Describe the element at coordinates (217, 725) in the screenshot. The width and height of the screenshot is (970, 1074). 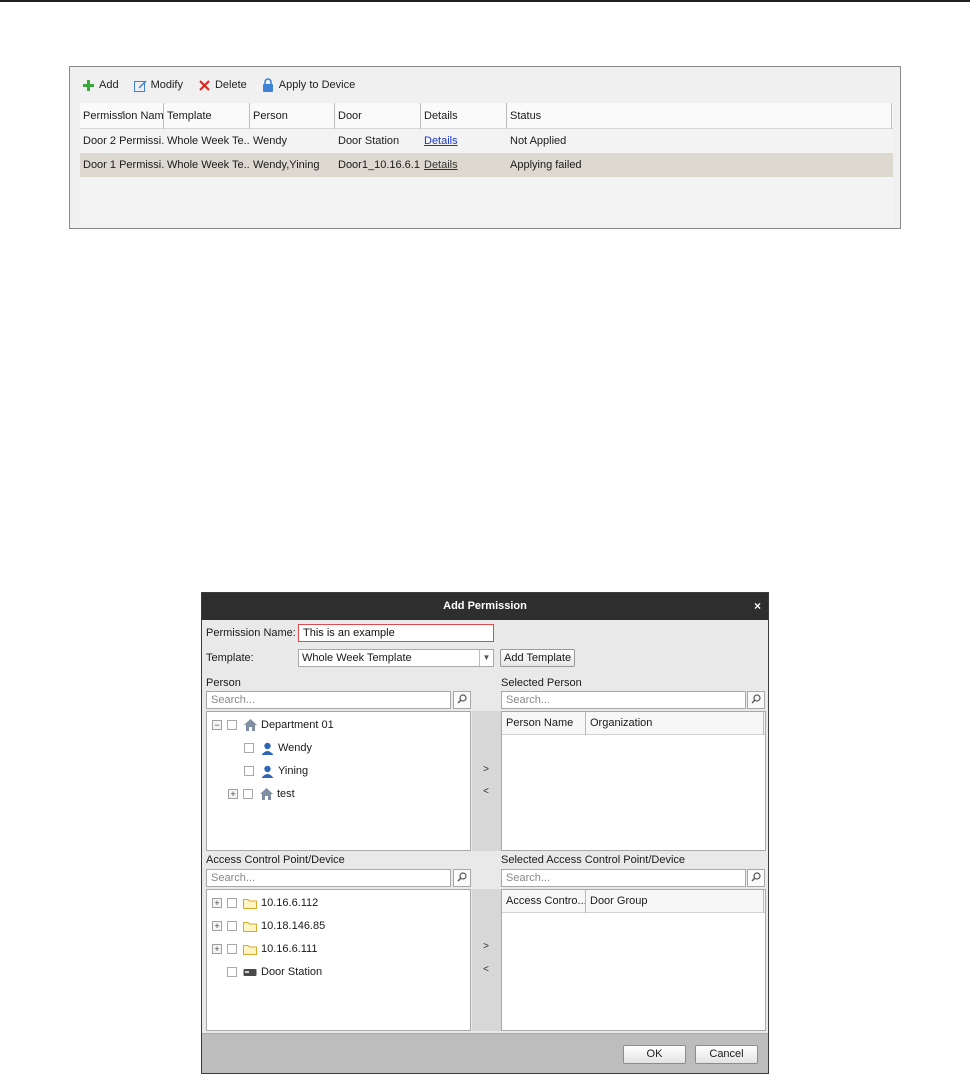
I see `collapse-icon: −` at that location.